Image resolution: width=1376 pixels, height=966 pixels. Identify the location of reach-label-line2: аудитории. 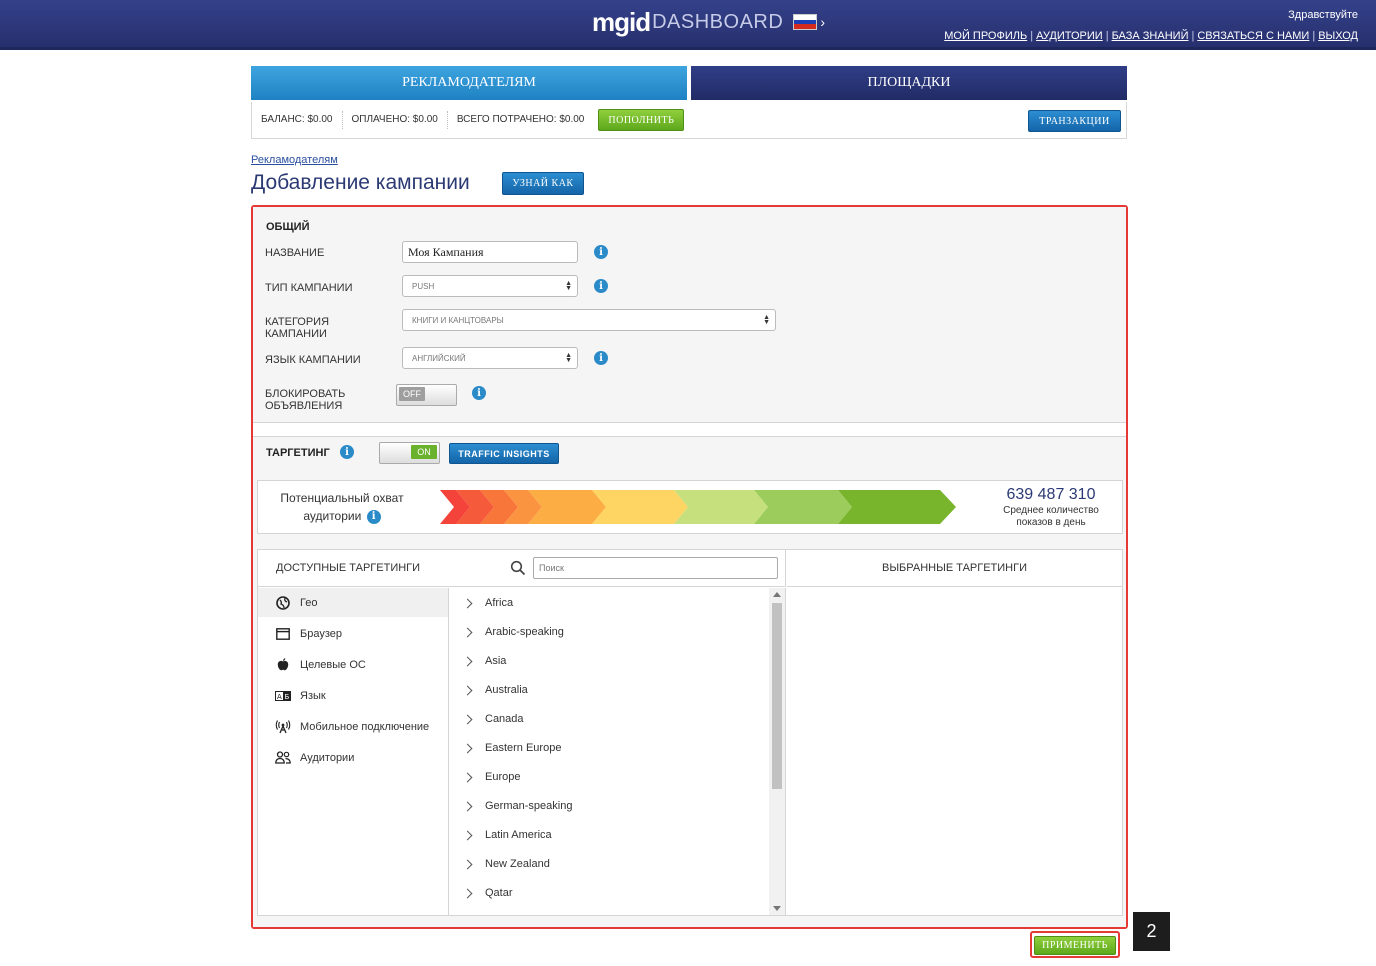
(332, 516).